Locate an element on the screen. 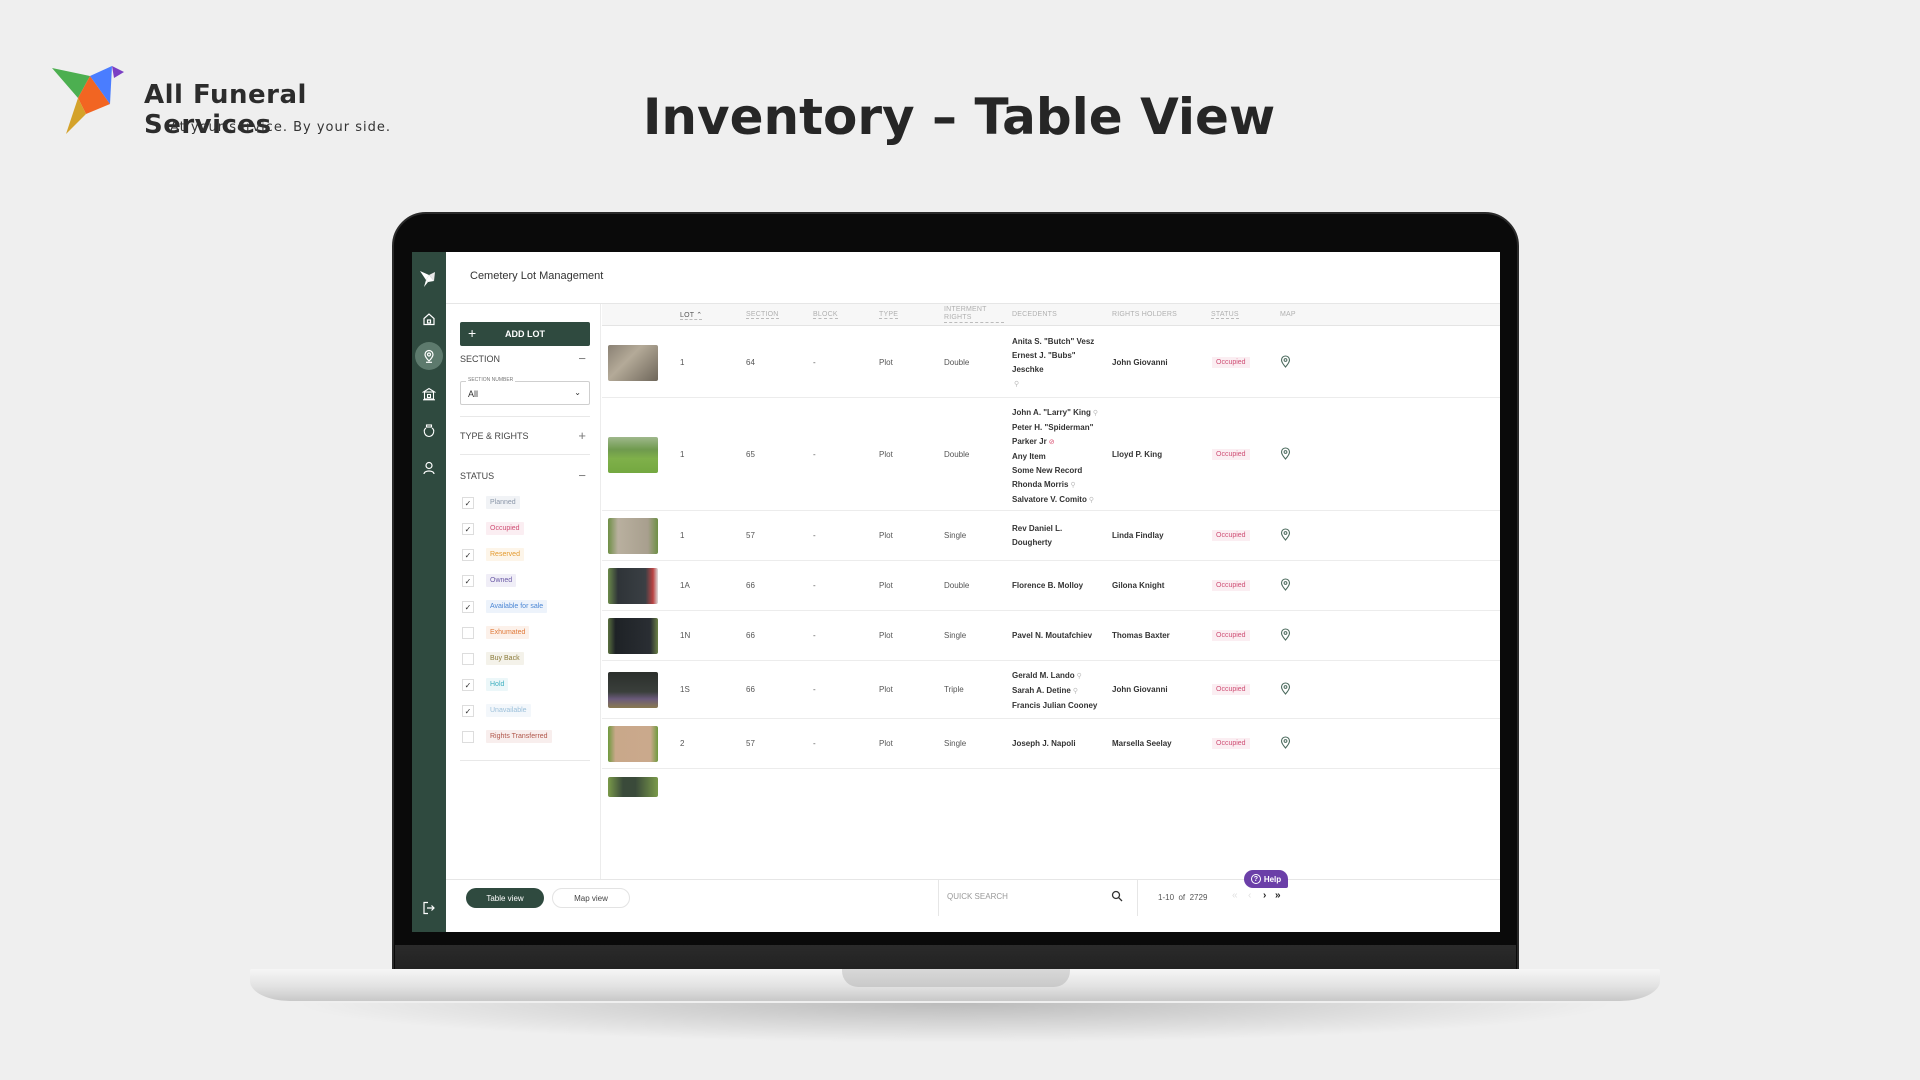  quick-search-input is located at coordinates (1027, 896).